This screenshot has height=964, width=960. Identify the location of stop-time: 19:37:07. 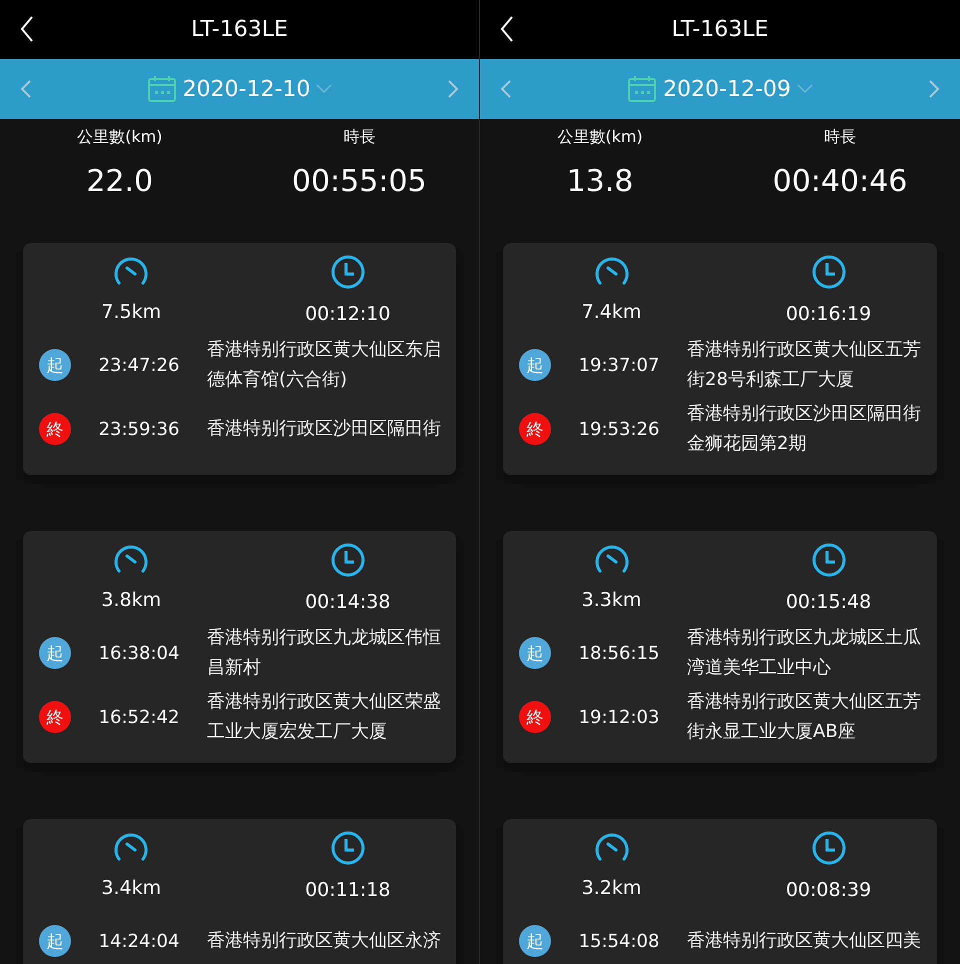
(619, 365).